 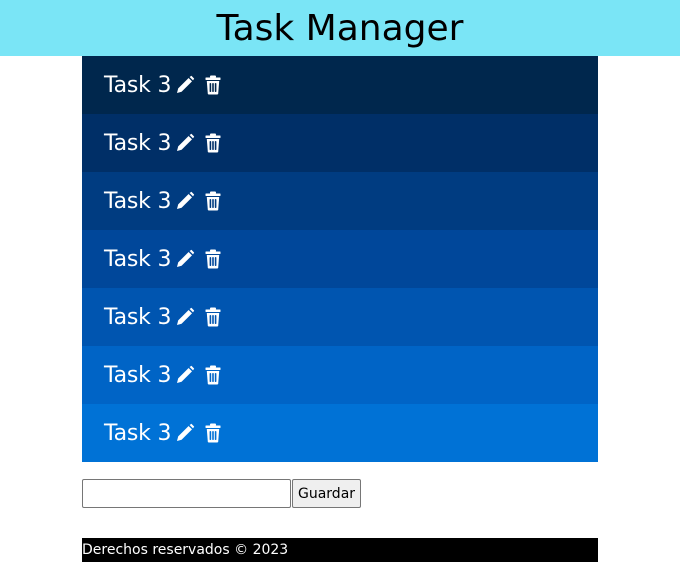 I want to click on footer: Derechos reservados © 2023, so click(x=340, y=550).